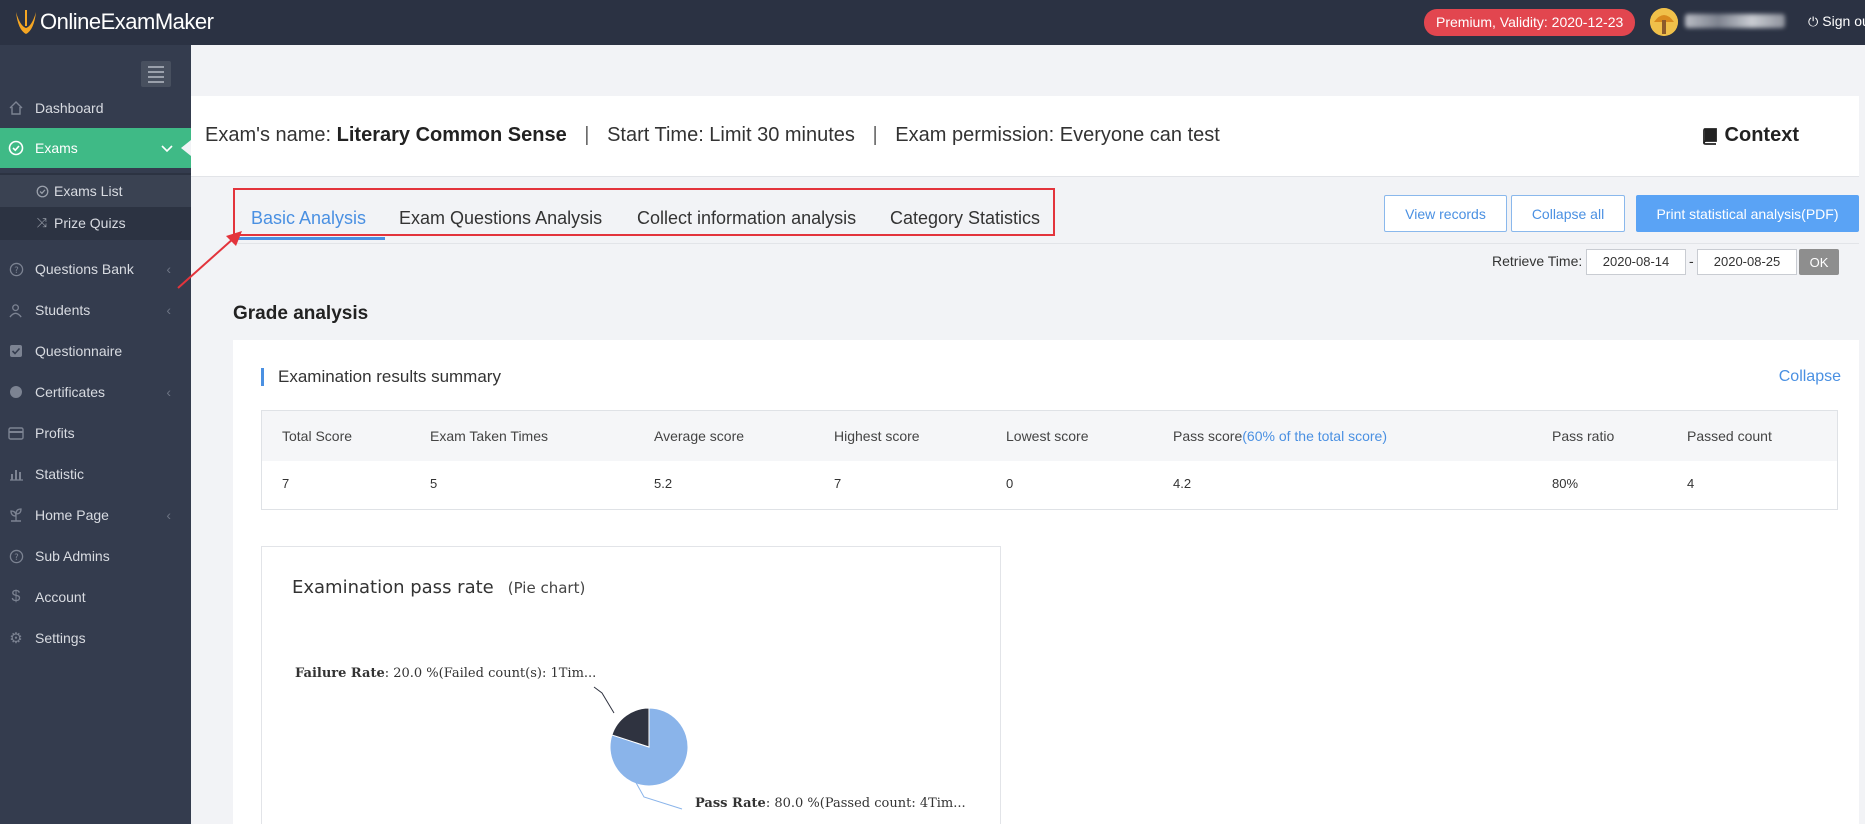 The width and height of the screenshot is (1865, 824). What do you see at coordinates (1046, 243) in the screenshot?
I see `tabs-divider` at bounding box center [1046, 243].